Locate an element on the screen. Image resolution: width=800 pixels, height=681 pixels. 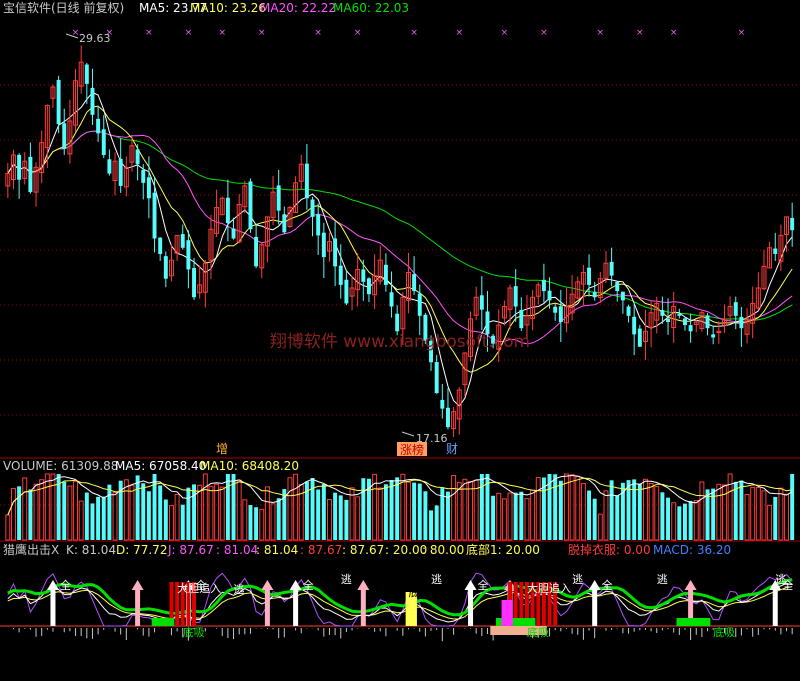
bold-buy-label: 大胆追入 is located at coordinates (549, 588).